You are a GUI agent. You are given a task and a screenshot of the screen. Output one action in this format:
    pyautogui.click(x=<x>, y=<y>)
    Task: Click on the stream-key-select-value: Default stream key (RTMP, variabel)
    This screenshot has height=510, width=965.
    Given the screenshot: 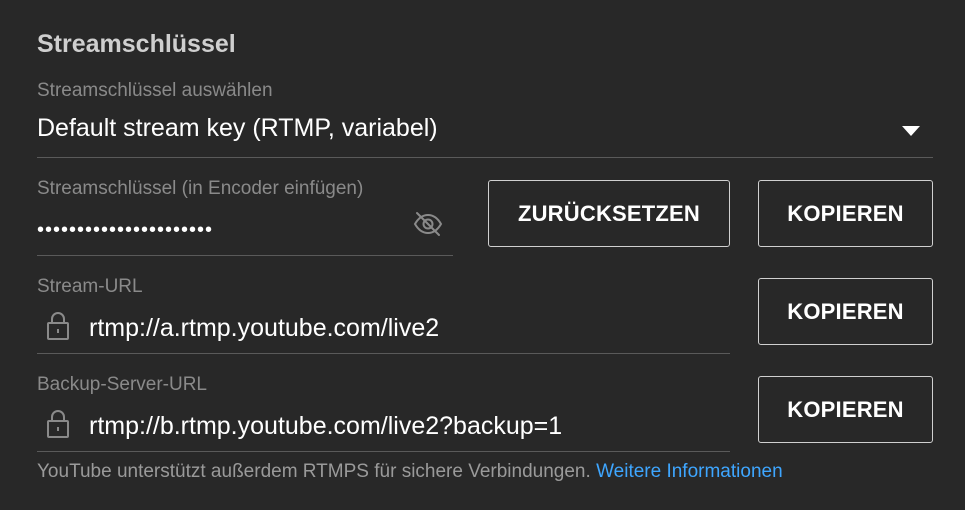 What is the action you would take?
    pyautogui.click(x=237, y=128)
    